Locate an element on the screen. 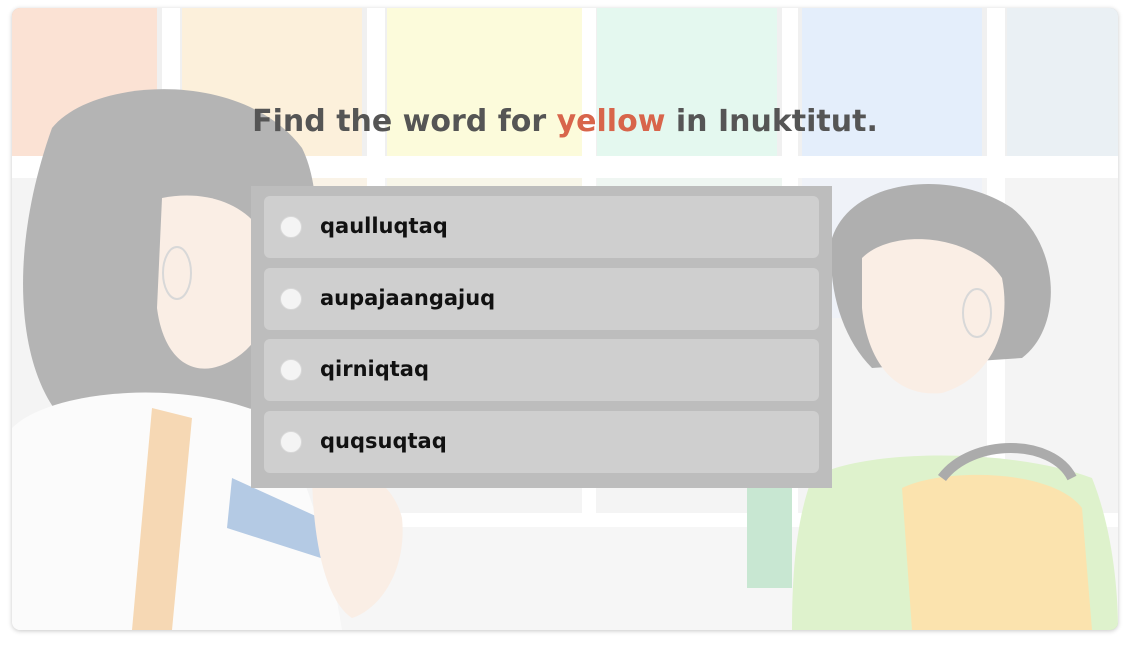  question-target-word: yellow is located at coordinates (611, 121).